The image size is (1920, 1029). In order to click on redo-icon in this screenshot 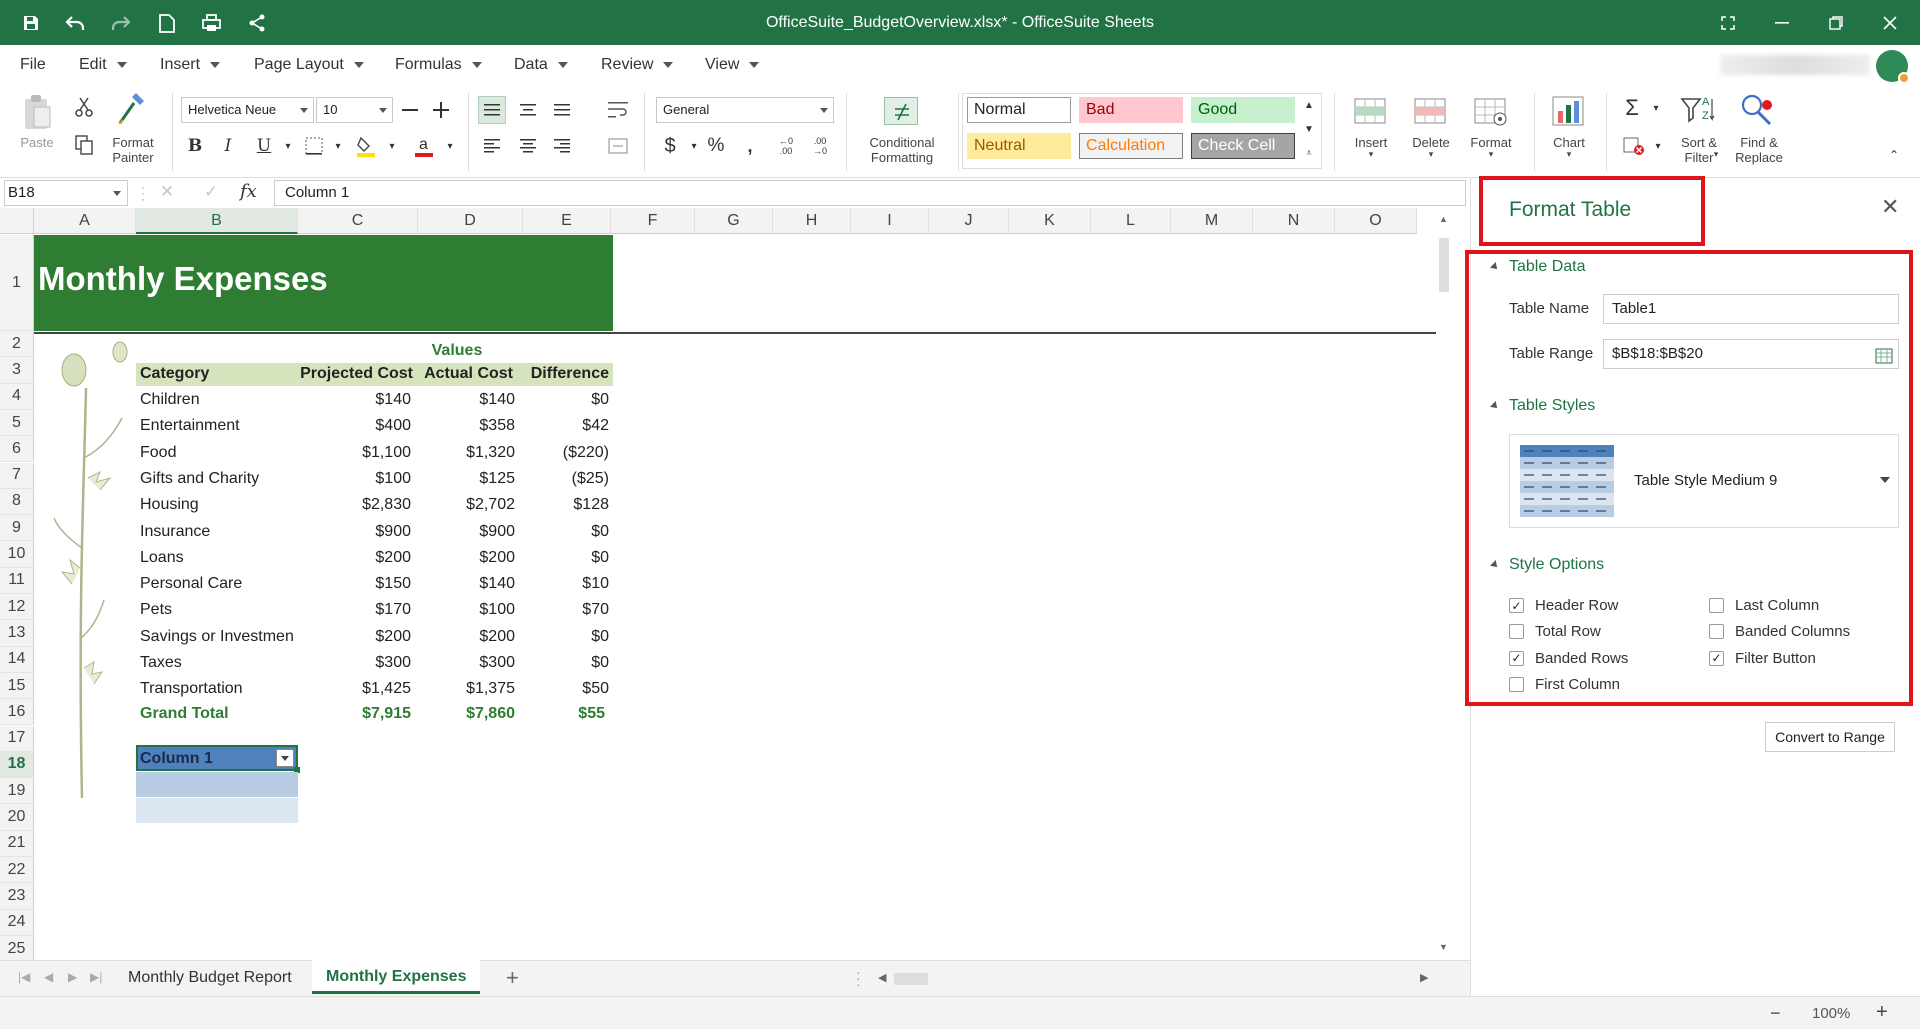, I will do `click(121, 23)`.